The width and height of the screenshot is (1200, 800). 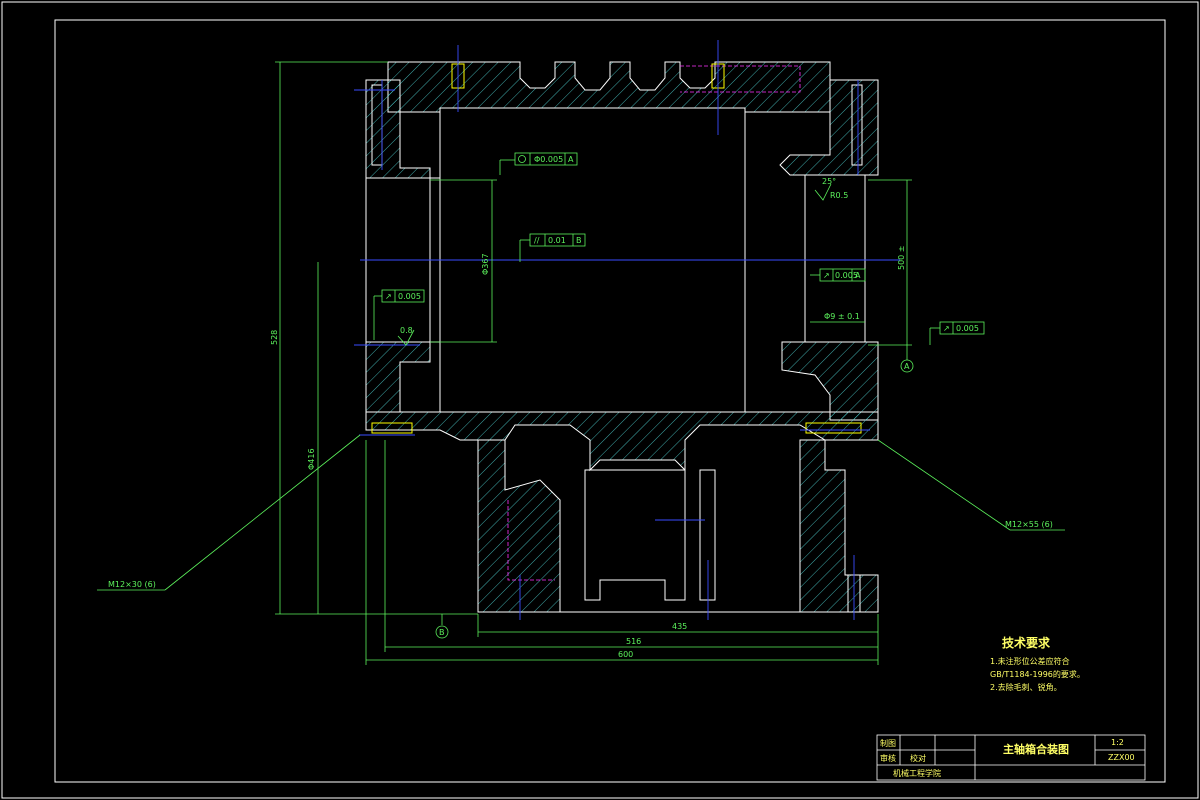 What do you see at coordinates (548, 159) in the screenshot?
I see `tol-concentricity: Φ0.005` at bounding box center [548, 159].